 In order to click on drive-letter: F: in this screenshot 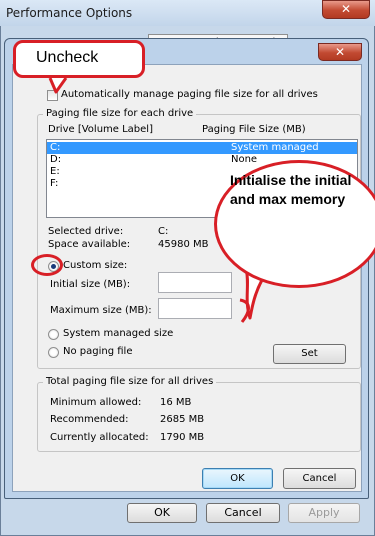, I will do `click(54, 183)`.